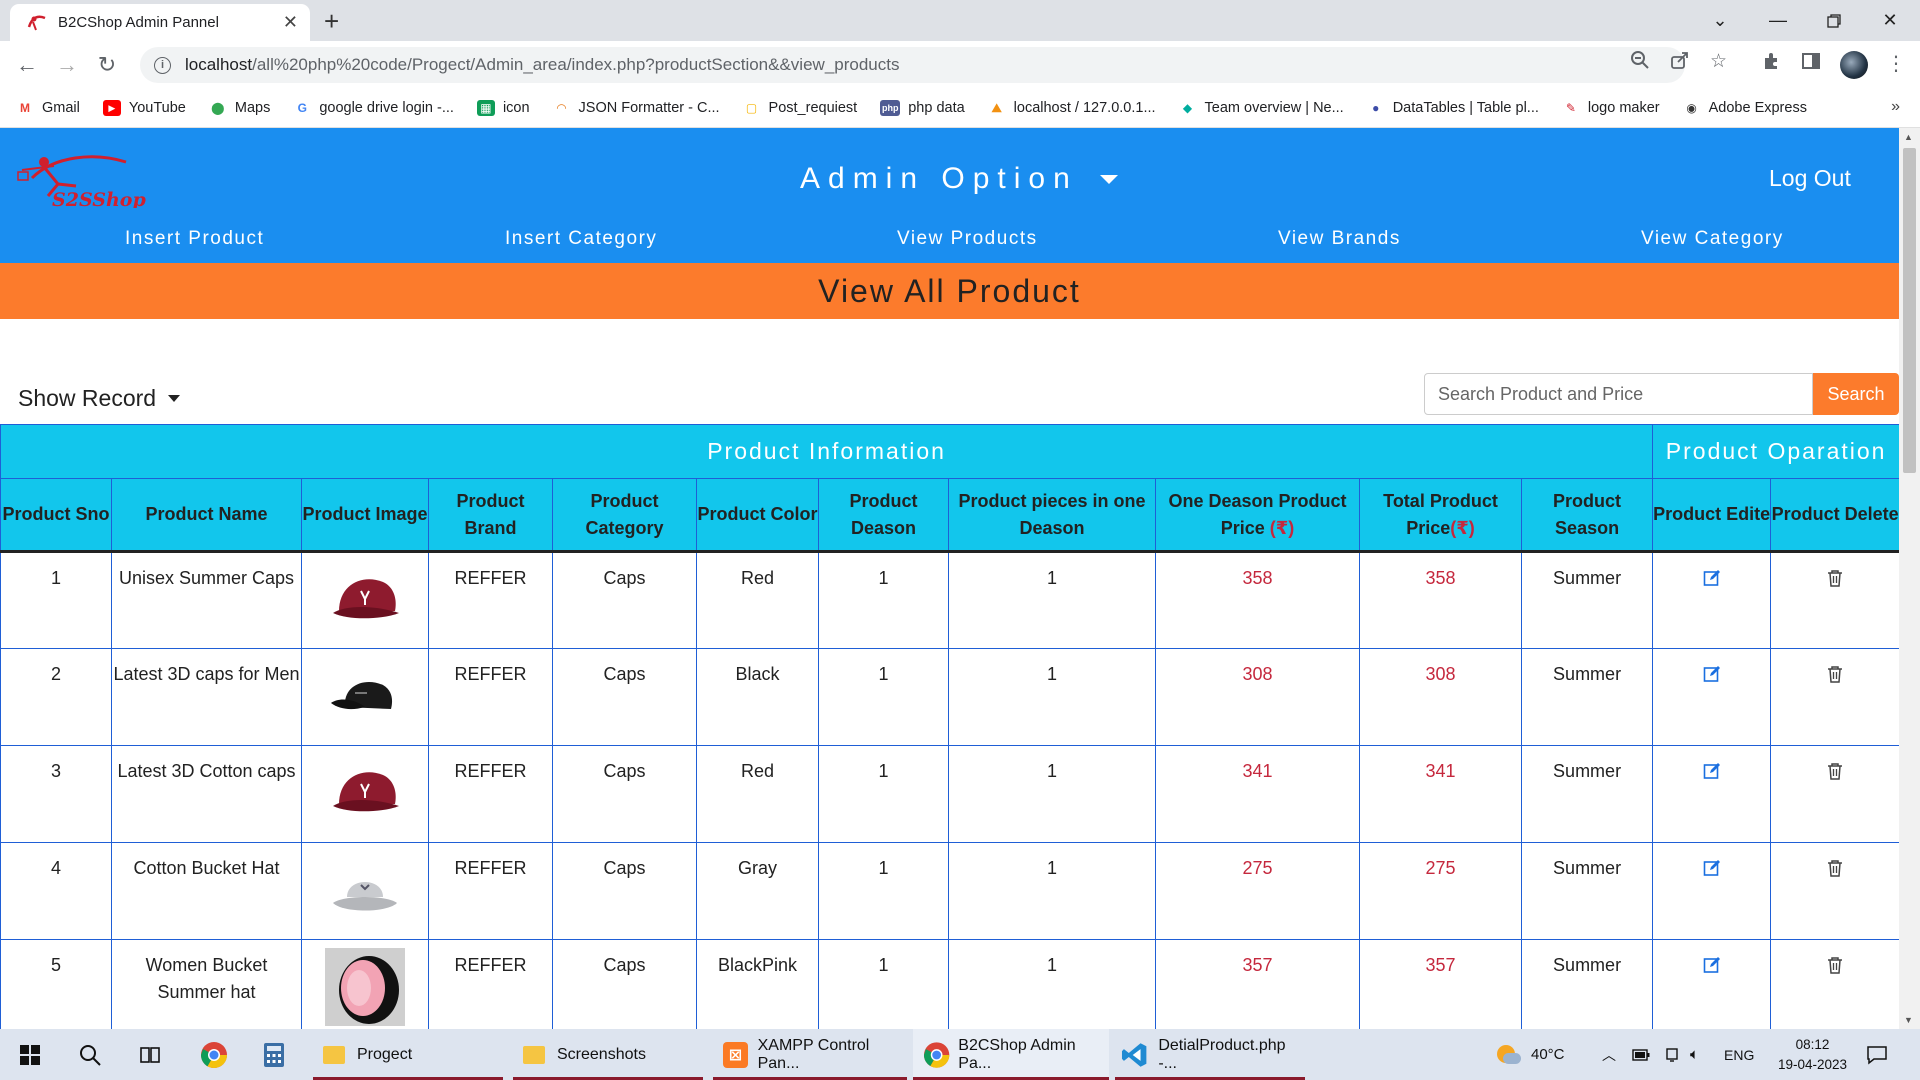  Describe the element at coordinates (1877, 1054) in the screenshot. I see `notifications-icon` at that location.